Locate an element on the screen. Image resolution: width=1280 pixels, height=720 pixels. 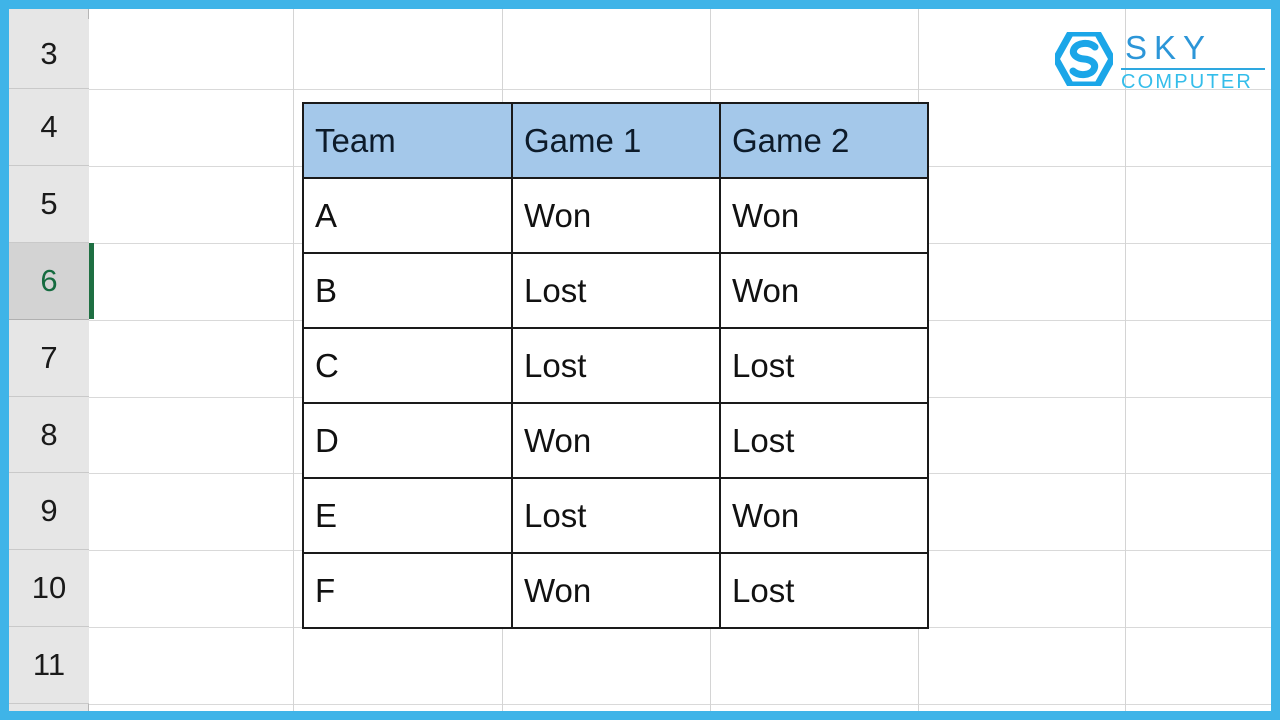
brand-logo: SKY COMPUTER is located at coordinates (1161, 61).